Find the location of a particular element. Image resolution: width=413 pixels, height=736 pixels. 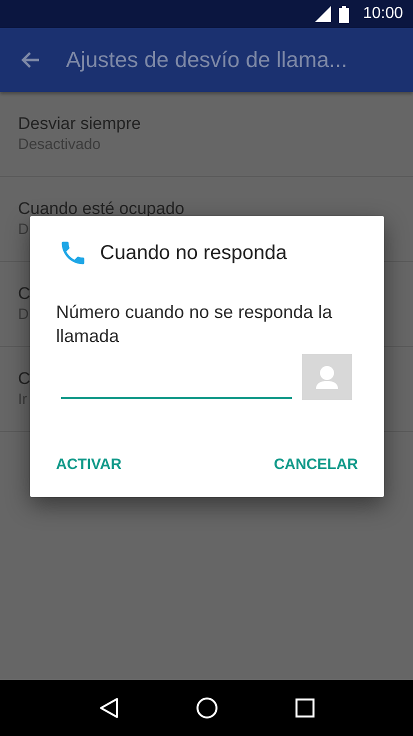

battery-icon is located at coordinates (343, 14).